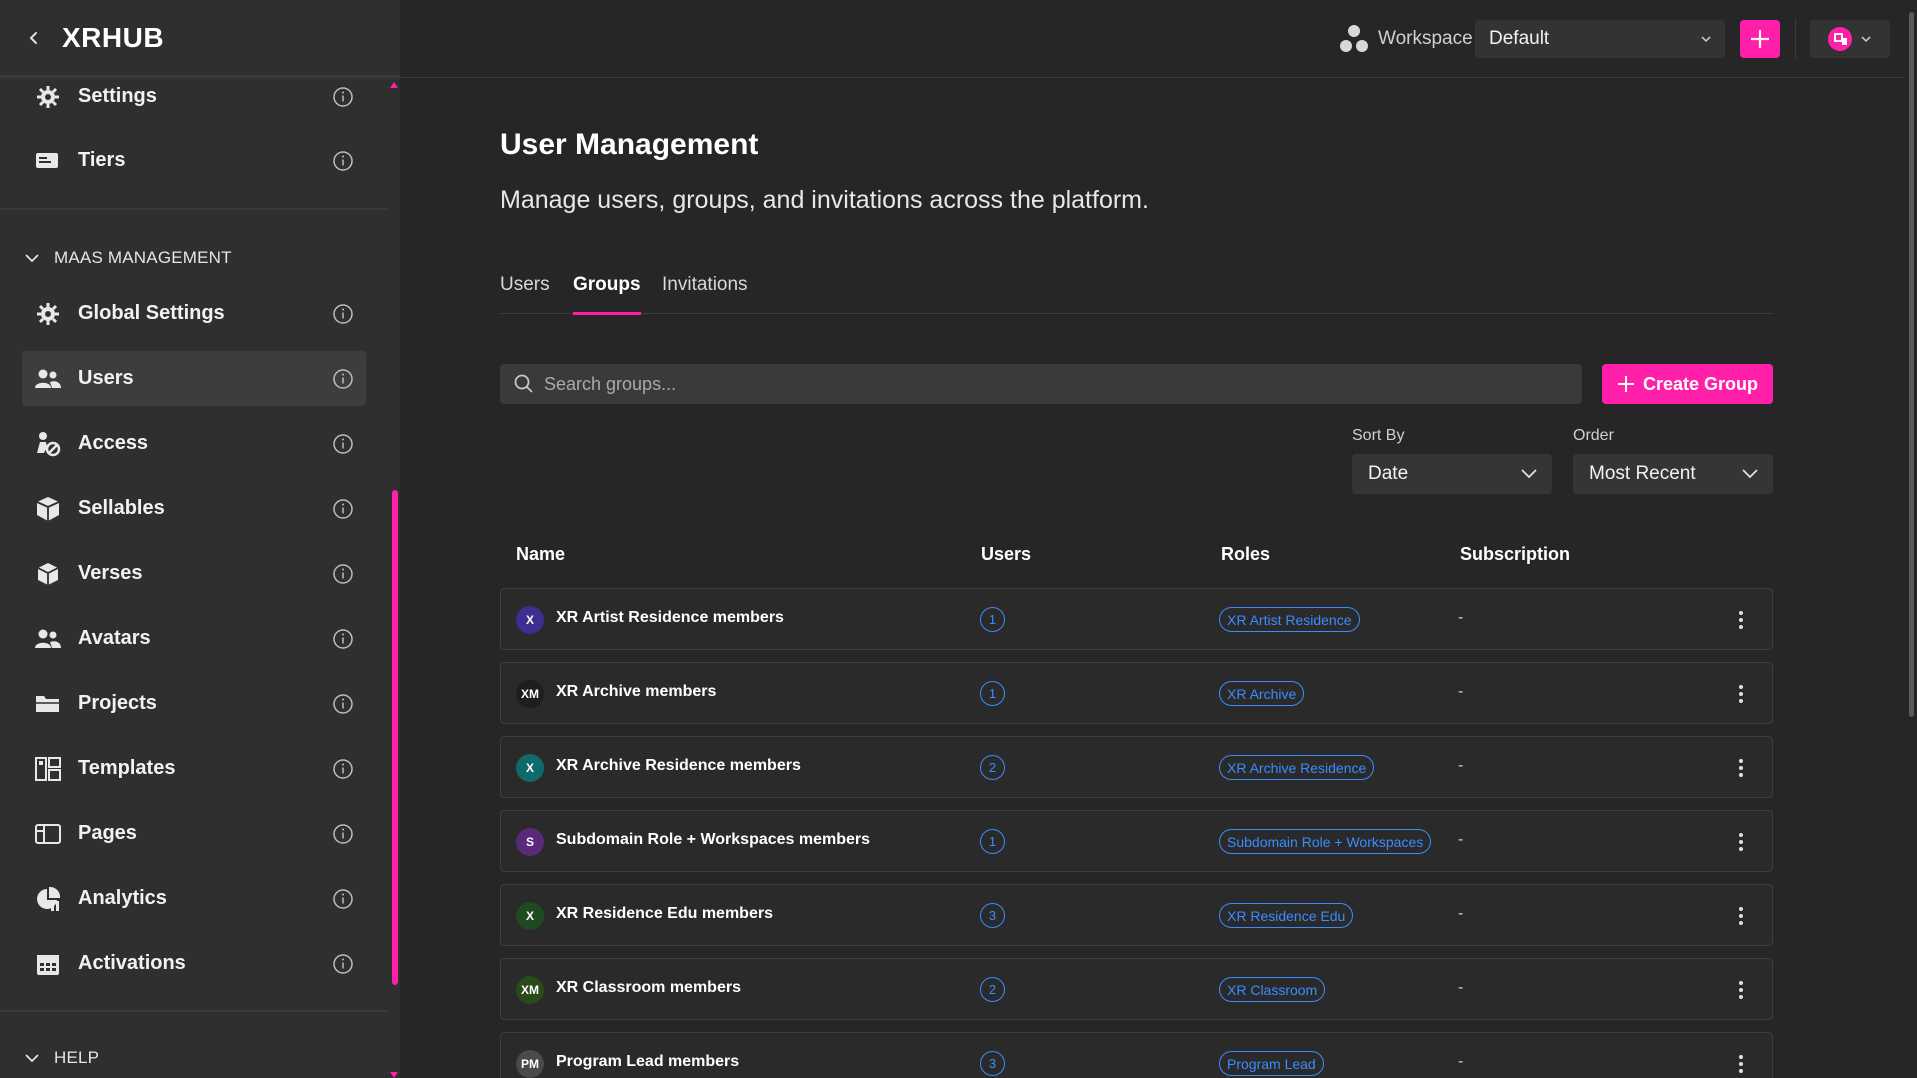 Image resolution: width=1917 pixels, height=1078 pixels. Describe the element at coordinates (194, 313) in the screenshot. I see `sidebar-item-global-settings: Global Settings` at that location.